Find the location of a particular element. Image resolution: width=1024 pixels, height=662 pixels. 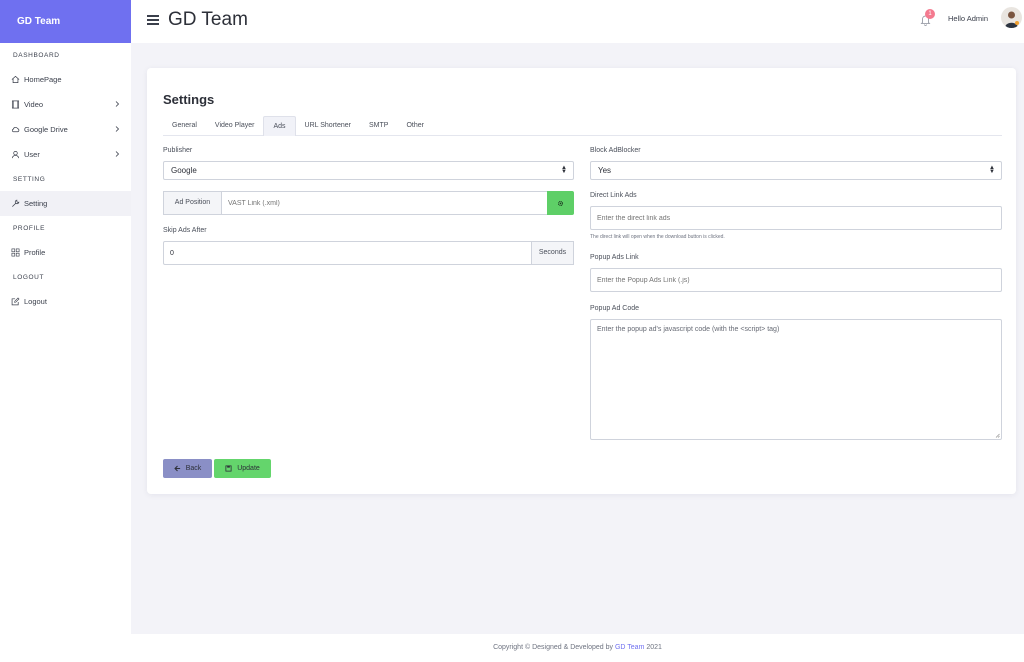

popup-link-input is located at coordinates (796, 280).